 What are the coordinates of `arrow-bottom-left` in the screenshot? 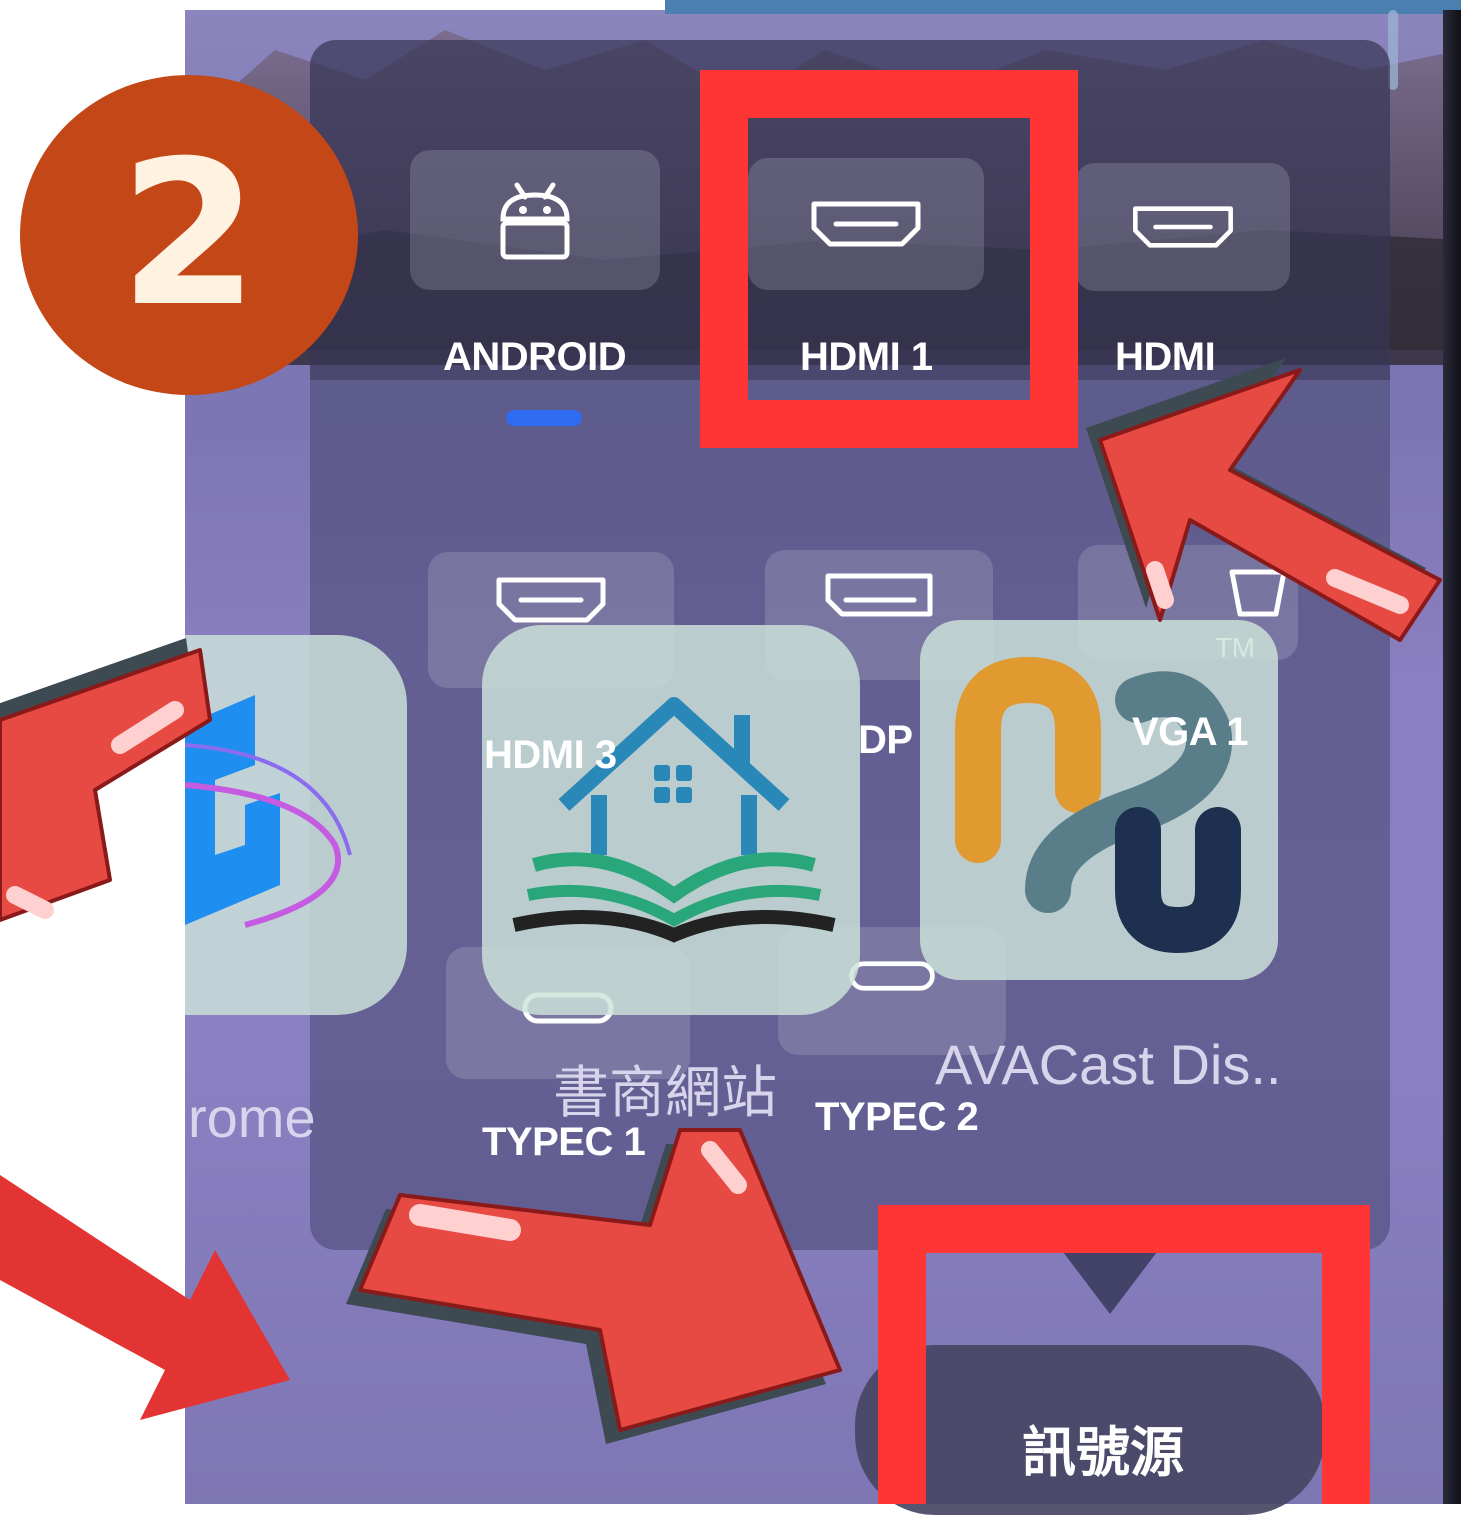 It's located at (145, 1297).